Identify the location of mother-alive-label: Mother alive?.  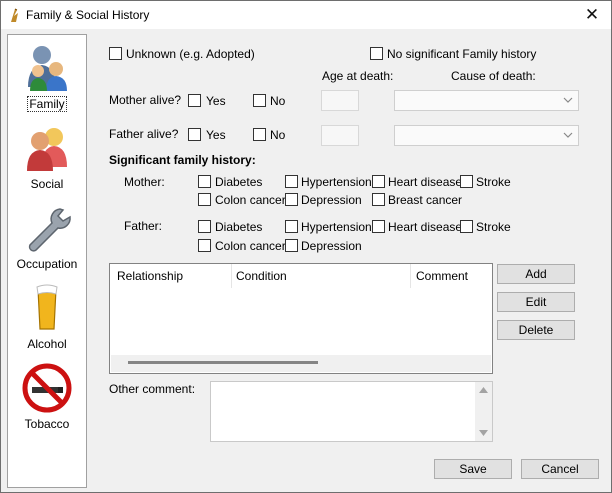
(145, 100).